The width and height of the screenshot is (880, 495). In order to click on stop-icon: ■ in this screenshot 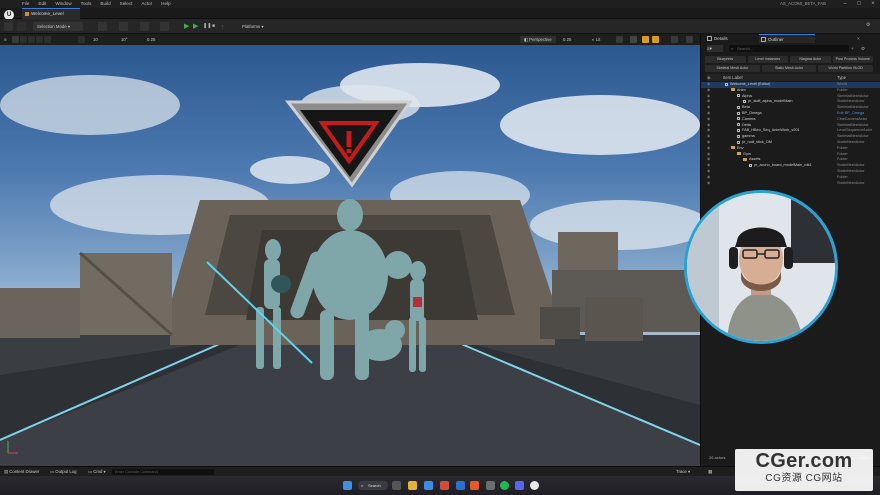, I will do `click(213, 26)`.